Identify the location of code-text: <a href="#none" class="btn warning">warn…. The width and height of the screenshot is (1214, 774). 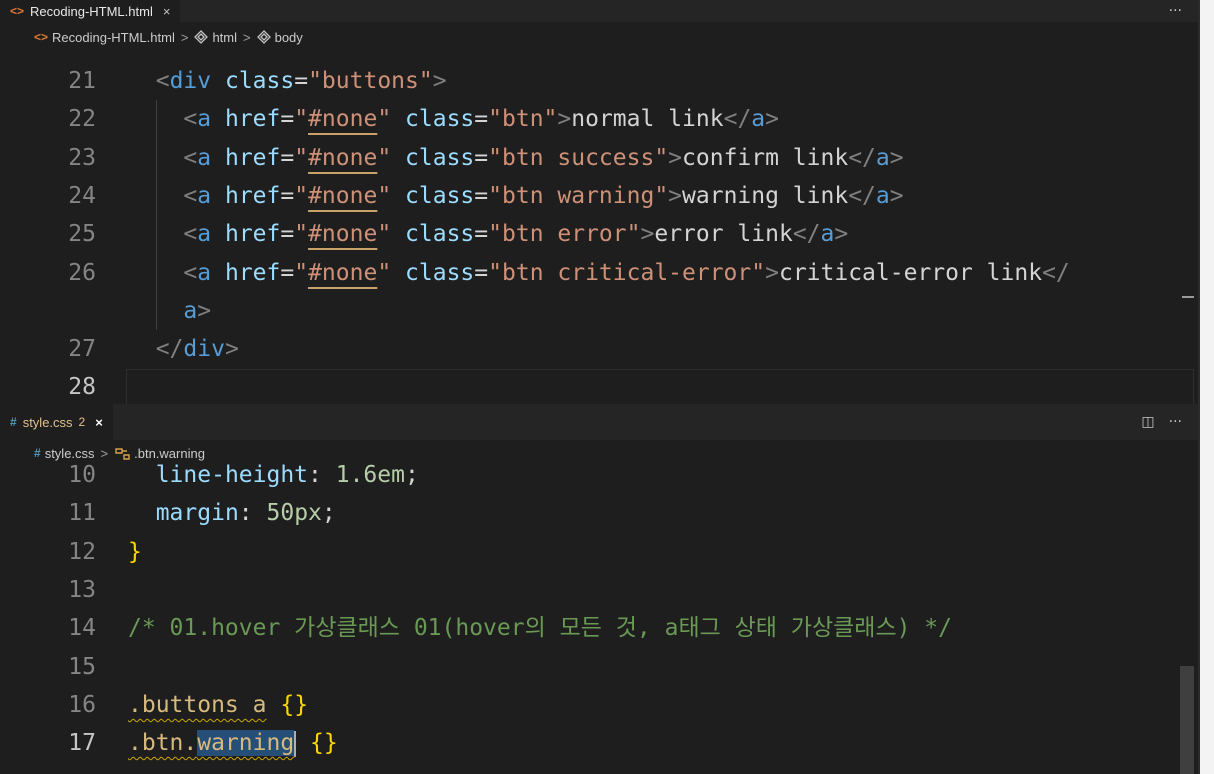
(543, 195).